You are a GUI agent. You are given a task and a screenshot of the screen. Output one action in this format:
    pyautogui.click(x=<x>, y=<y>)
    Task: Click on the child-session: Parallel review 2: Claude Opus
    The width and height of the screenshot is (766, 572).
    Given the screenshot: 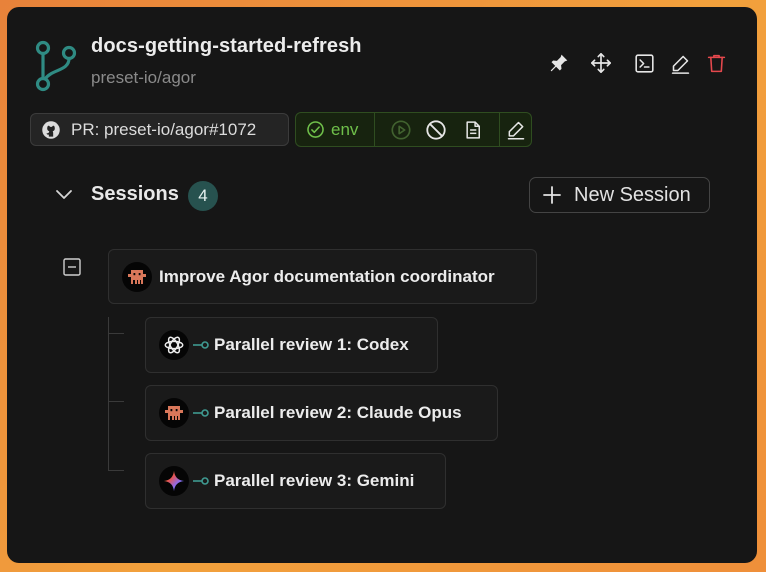 What is the action you would take?
    pyautogui.click(x=321, y=413)
    